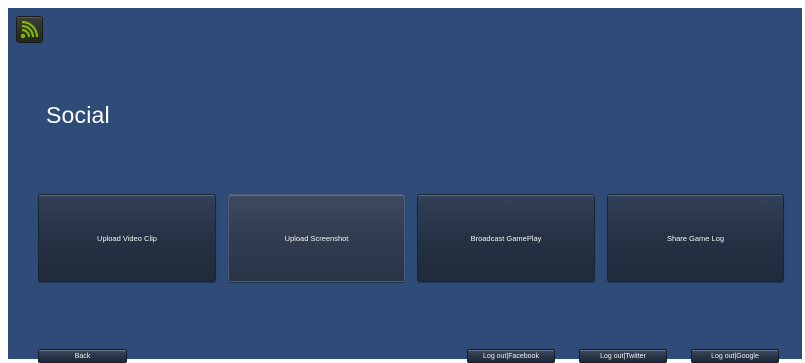 Image resolution: width=805 pixels, height=363 pixels. I want to click on page-title: Social, so click(78, 115).